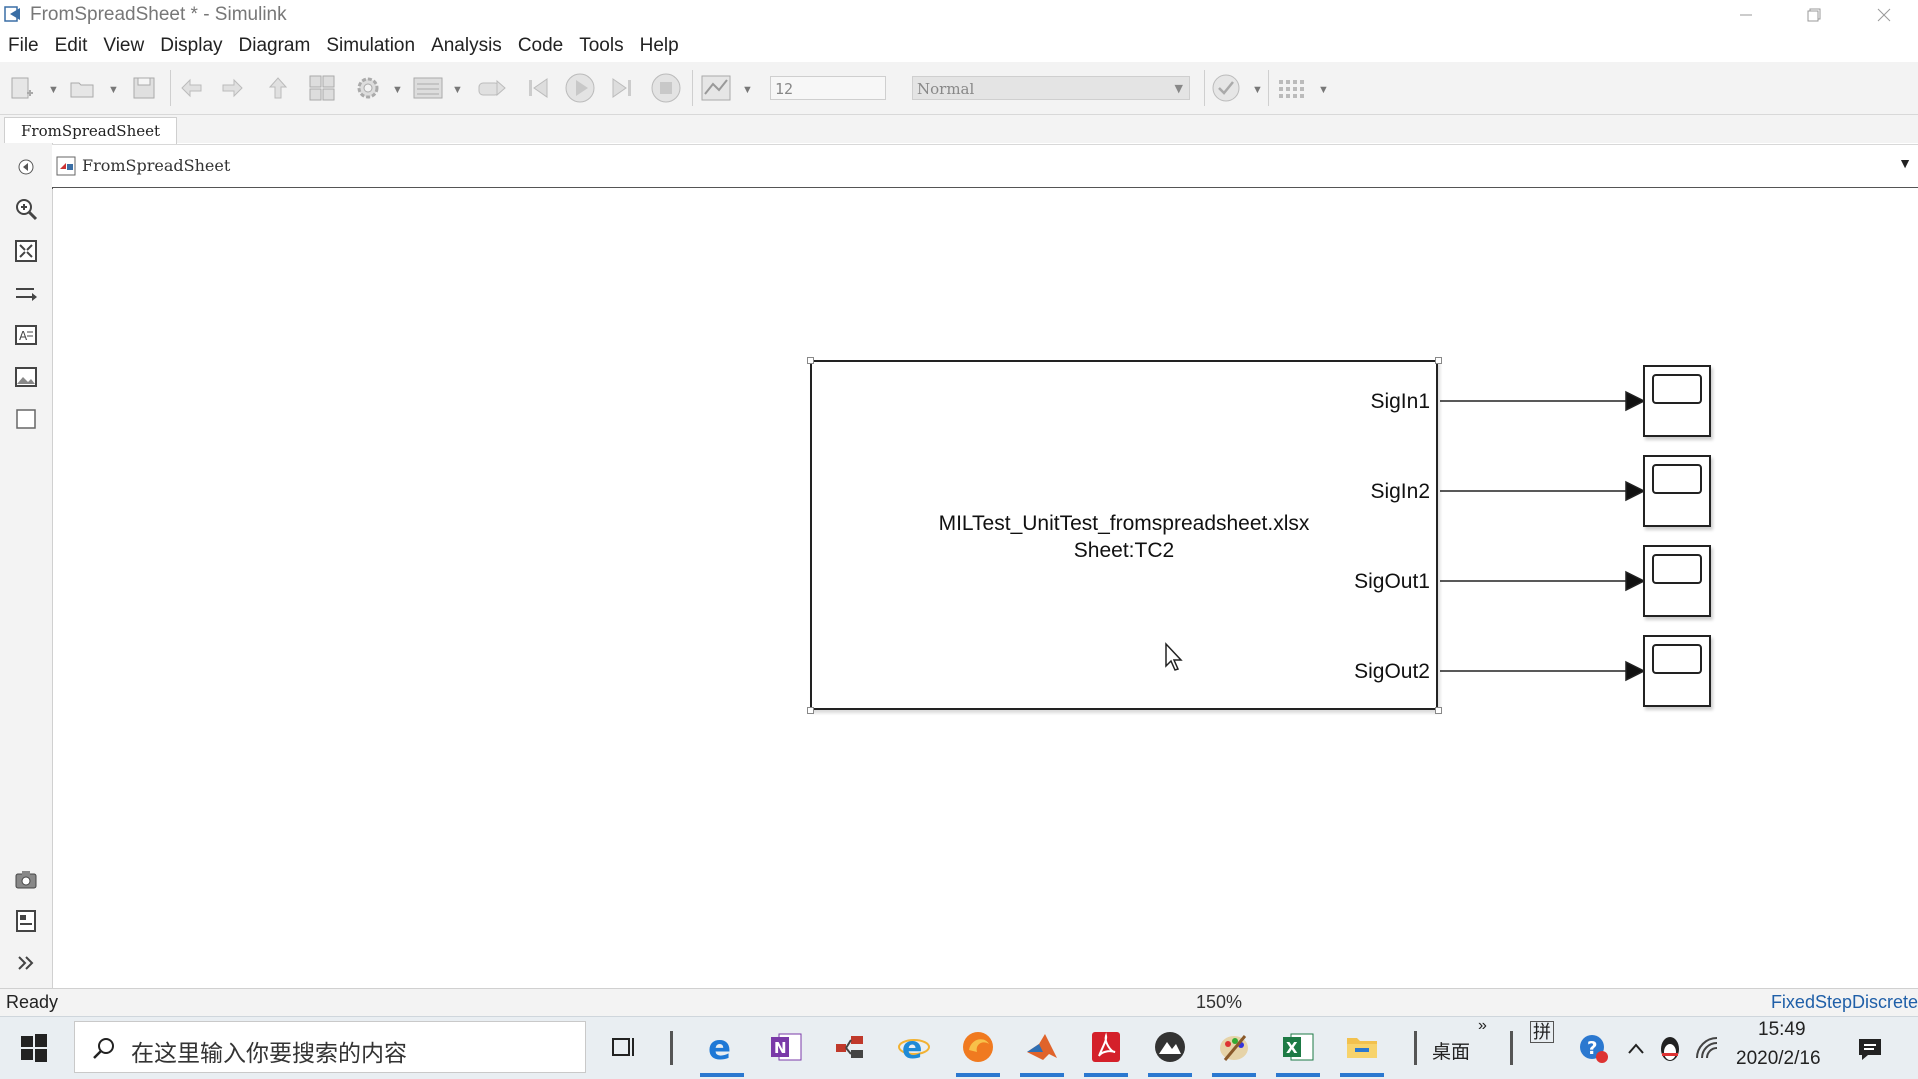  I want to click on search-placeholder: 在这里输入你要搜索的内容, so click(269, 1053).